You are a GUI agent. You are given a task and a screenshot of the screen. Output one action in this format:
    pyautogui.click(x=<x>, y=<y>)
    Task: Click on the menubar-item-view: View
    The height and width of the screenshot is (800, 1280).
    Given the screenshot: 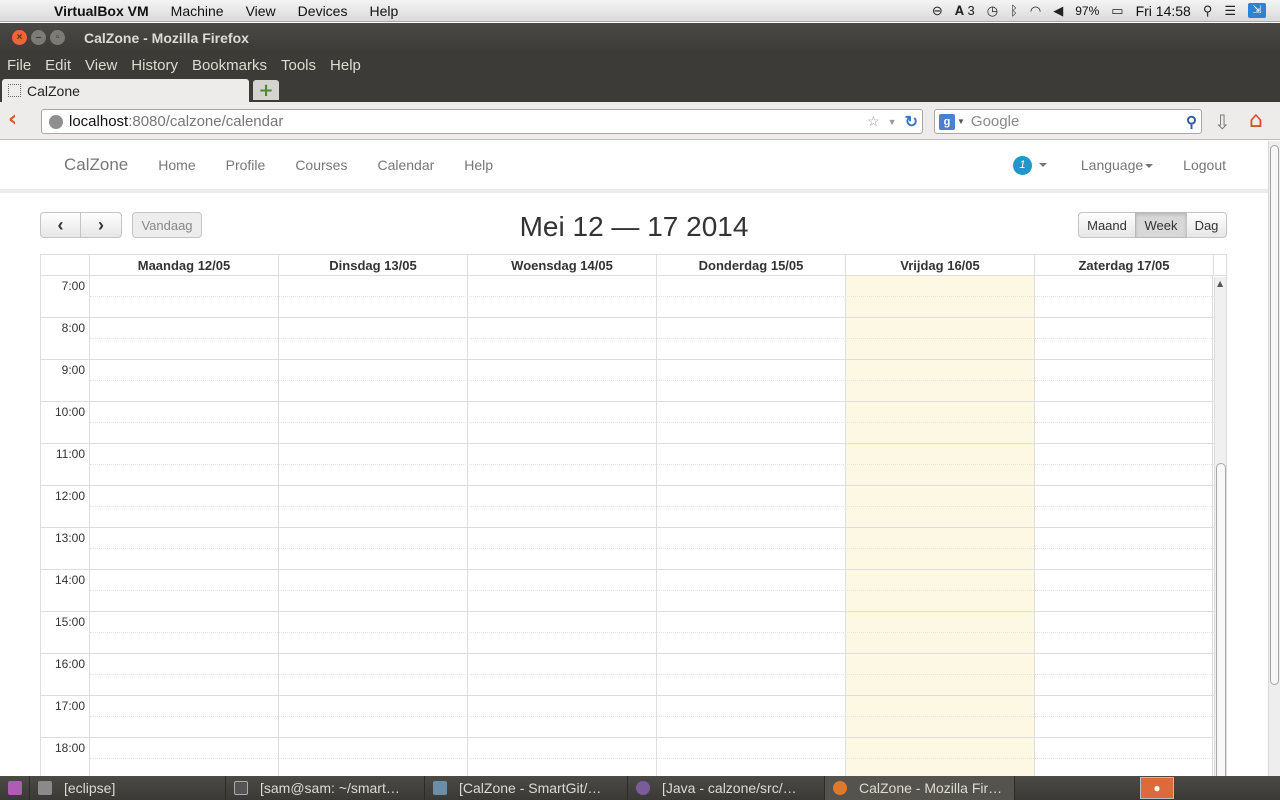 What is the action you would take?
    pyautogui.click(x=261, y=11)
    